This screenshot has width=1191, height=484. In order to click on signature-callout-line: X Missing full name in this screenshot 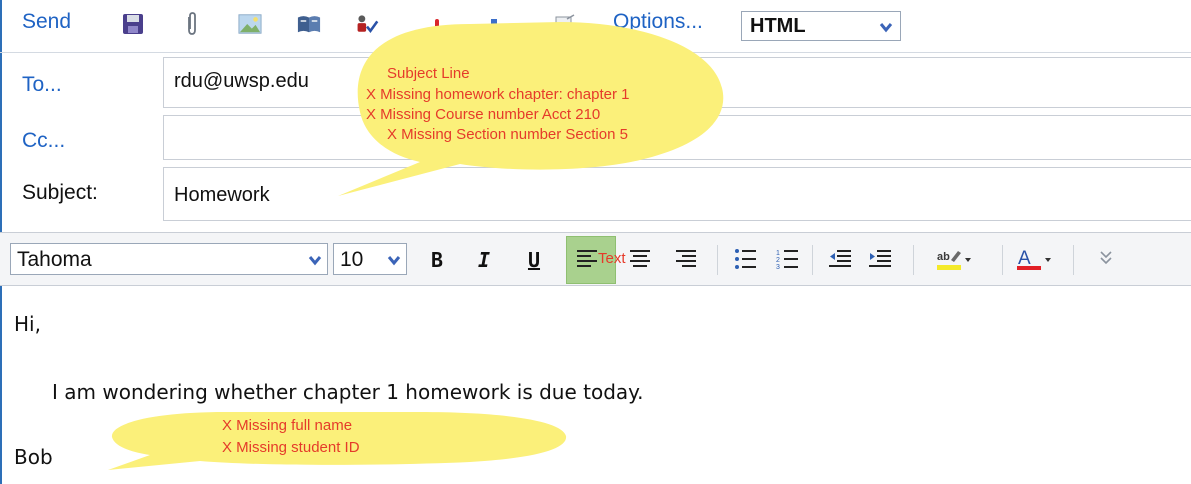, I will do `click(287, 425)`.